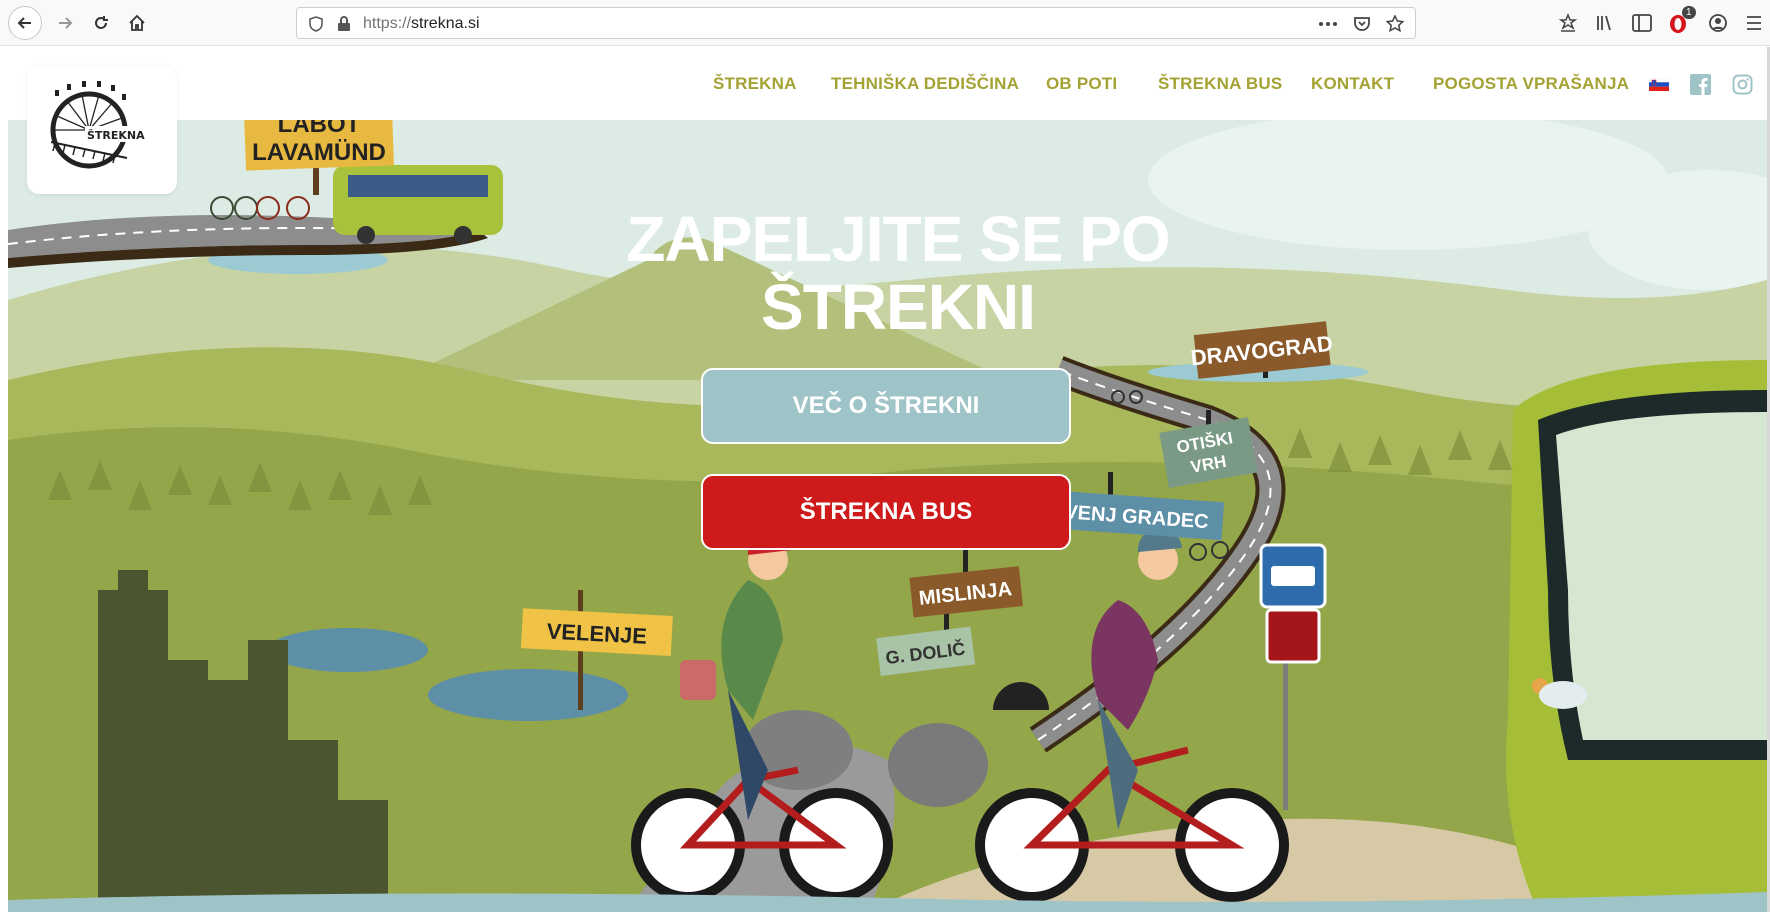 The image size is (1770, 912). I want to click on hero-title: ZAPELJITE SE PO ŠTREKNI, so click(898, 273).